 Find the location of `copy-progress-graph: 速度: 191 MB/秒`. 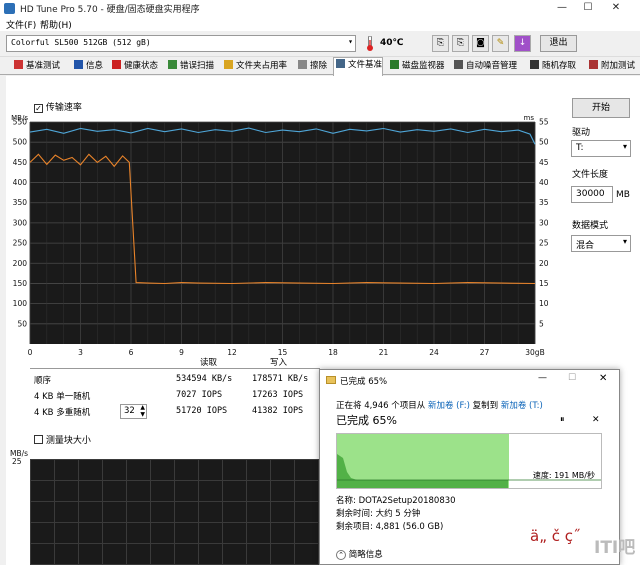

copy-progress-graph: 速度: 191 MB/秒 is located at coordinates (469, 461).